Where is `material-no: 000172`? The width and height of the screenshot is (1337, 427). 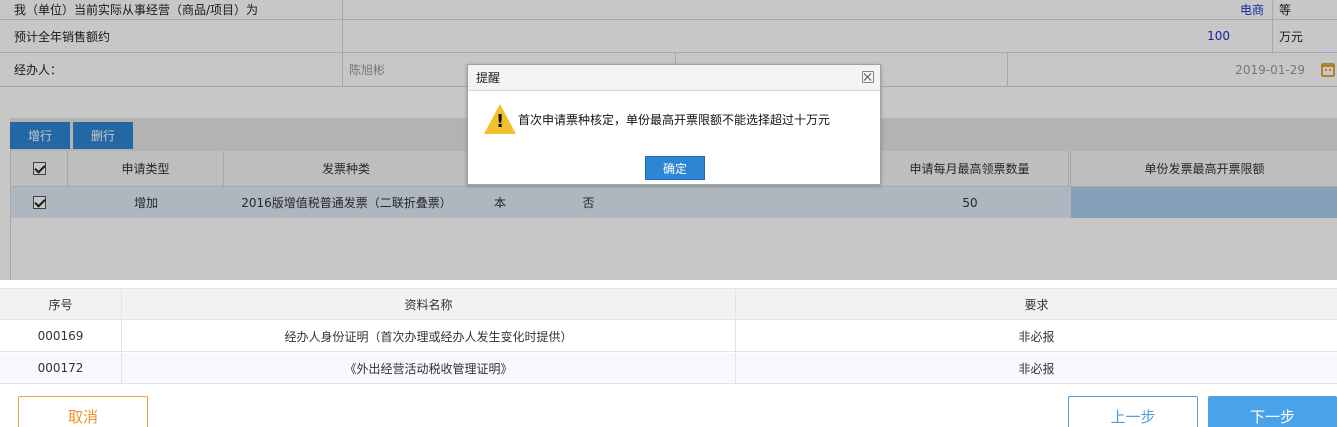
material-no: 000172 is located at coordinates (61, 368).